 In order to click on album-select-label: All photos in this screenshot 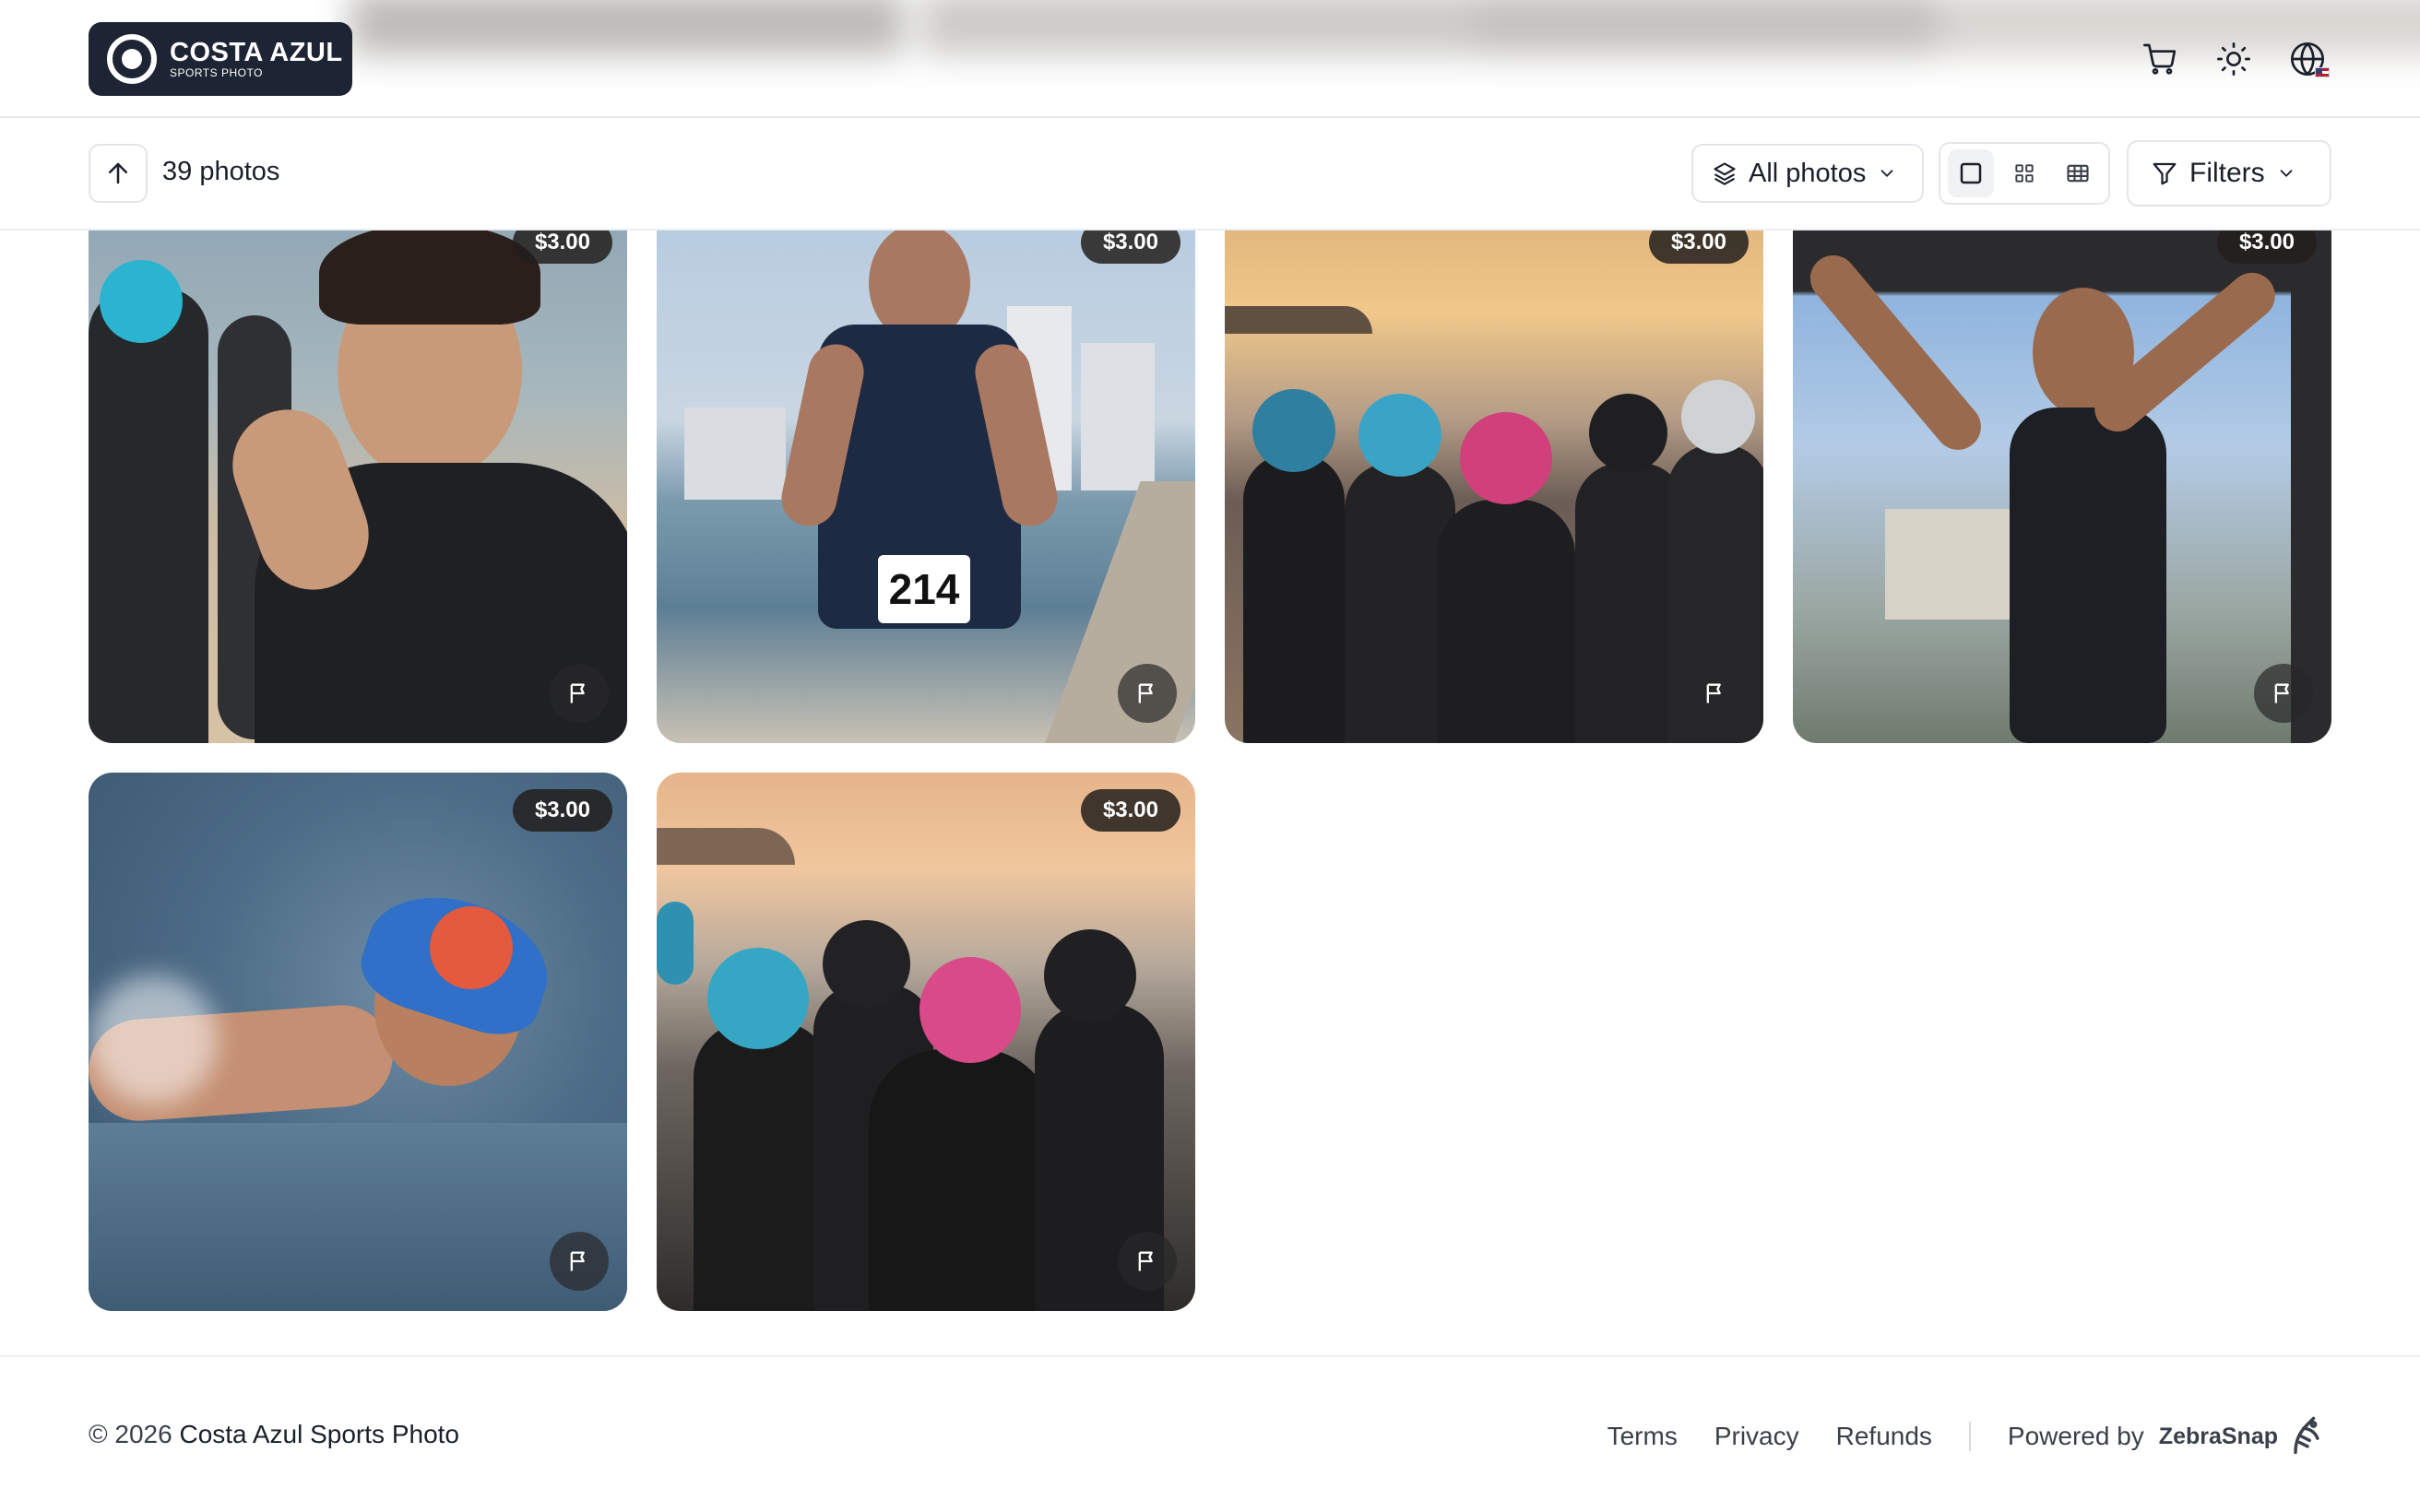, I will do `click(1808, 173)`.